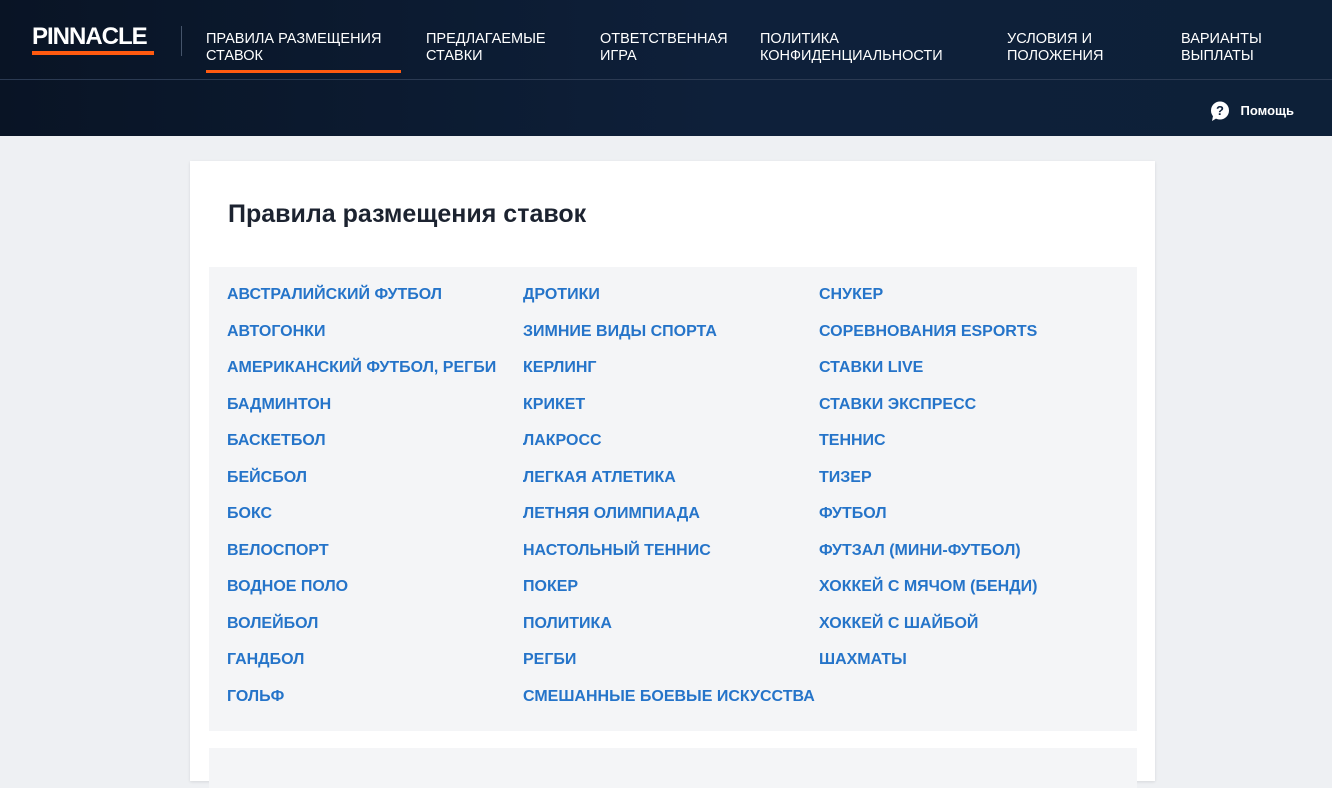  What do you see at coordinates (304, 52) in the screenshot?
I see `nav-betting-rules: ПРАВИЛА РАЗМЕЩЕНИЯ СТАВОК` at bounding box center [304, 52].